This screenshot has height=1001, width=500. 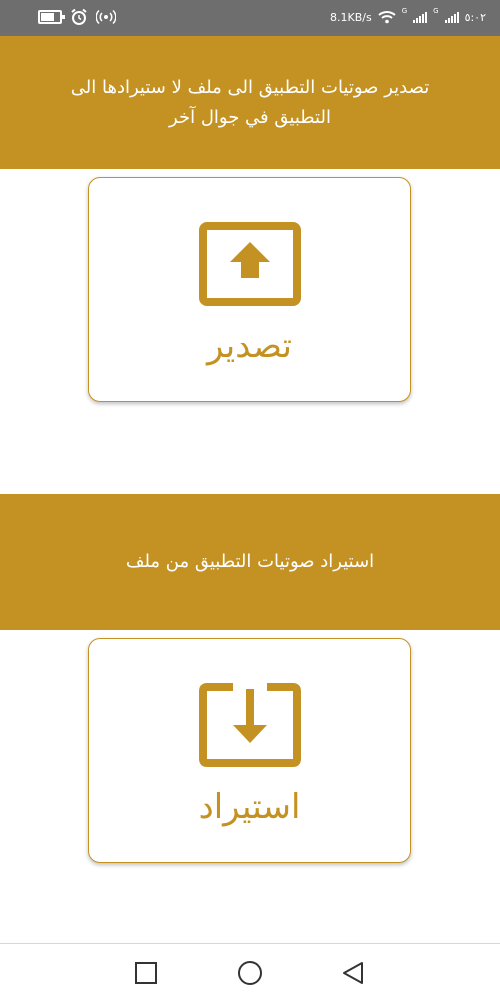 I want to click on network-speed: 8.1KB/s, so click(x=350, y=17).